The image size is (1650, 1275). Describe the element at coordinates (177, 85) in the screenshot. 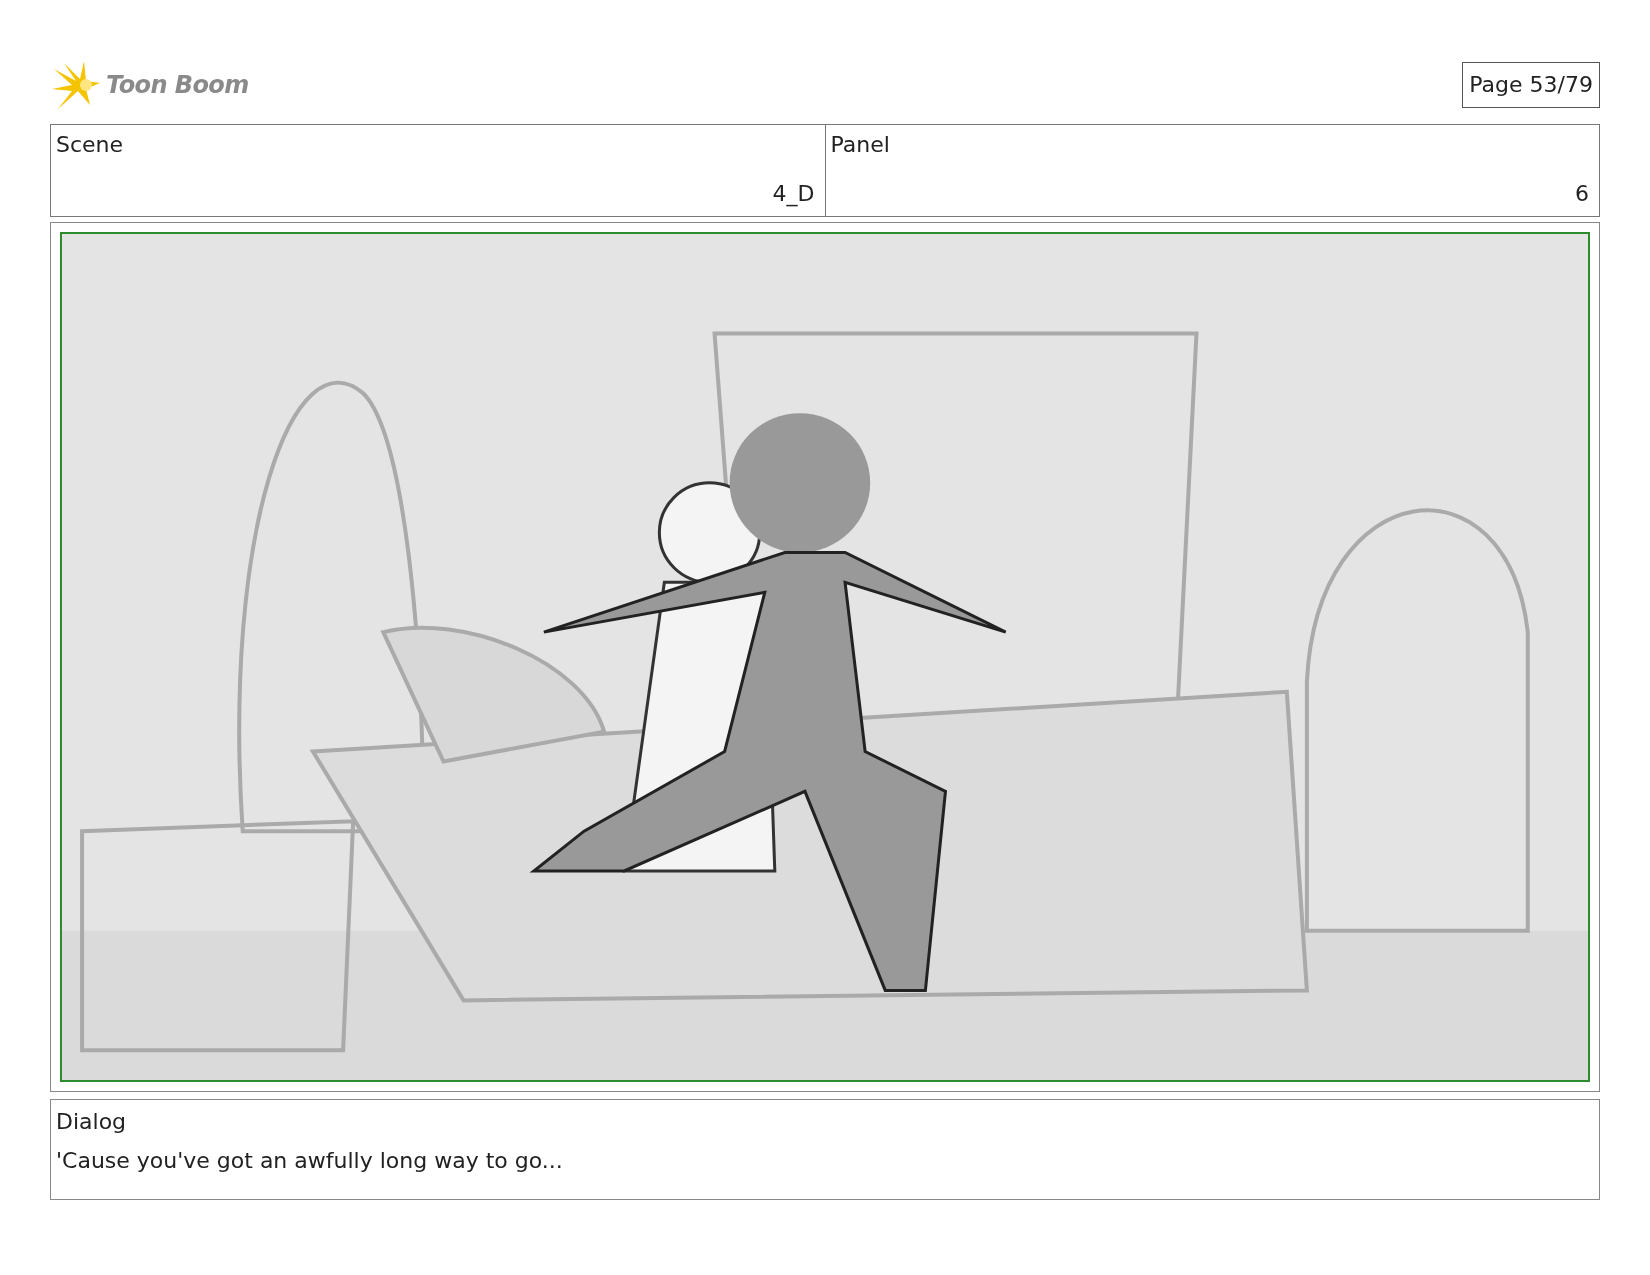

I see `logo-text: Toon Boom` at that location.